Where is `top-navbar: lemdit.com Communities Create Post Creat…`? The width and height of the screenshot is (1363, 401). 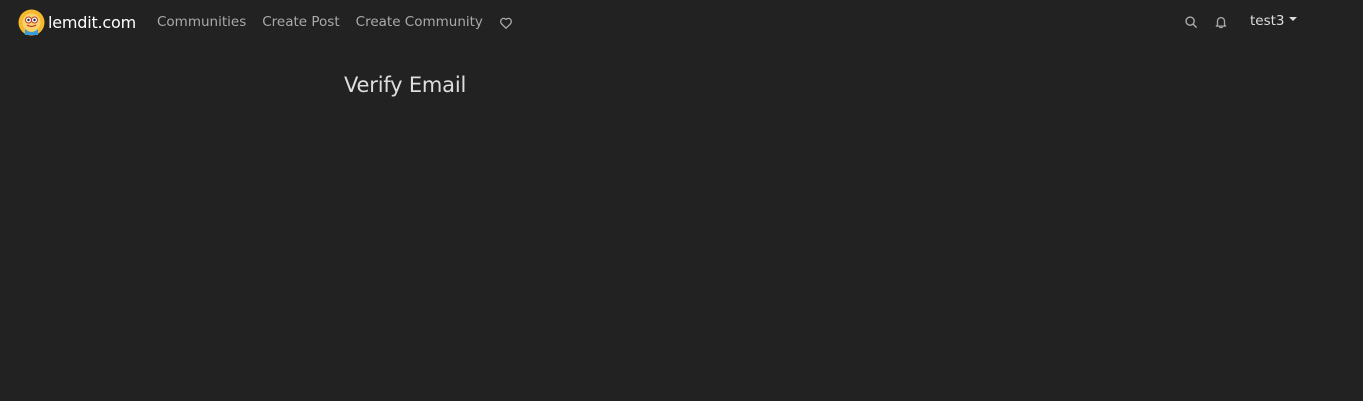 top-navbar: lemdit.com Communities Create Post Creat… is located at coordinates (681, 22).